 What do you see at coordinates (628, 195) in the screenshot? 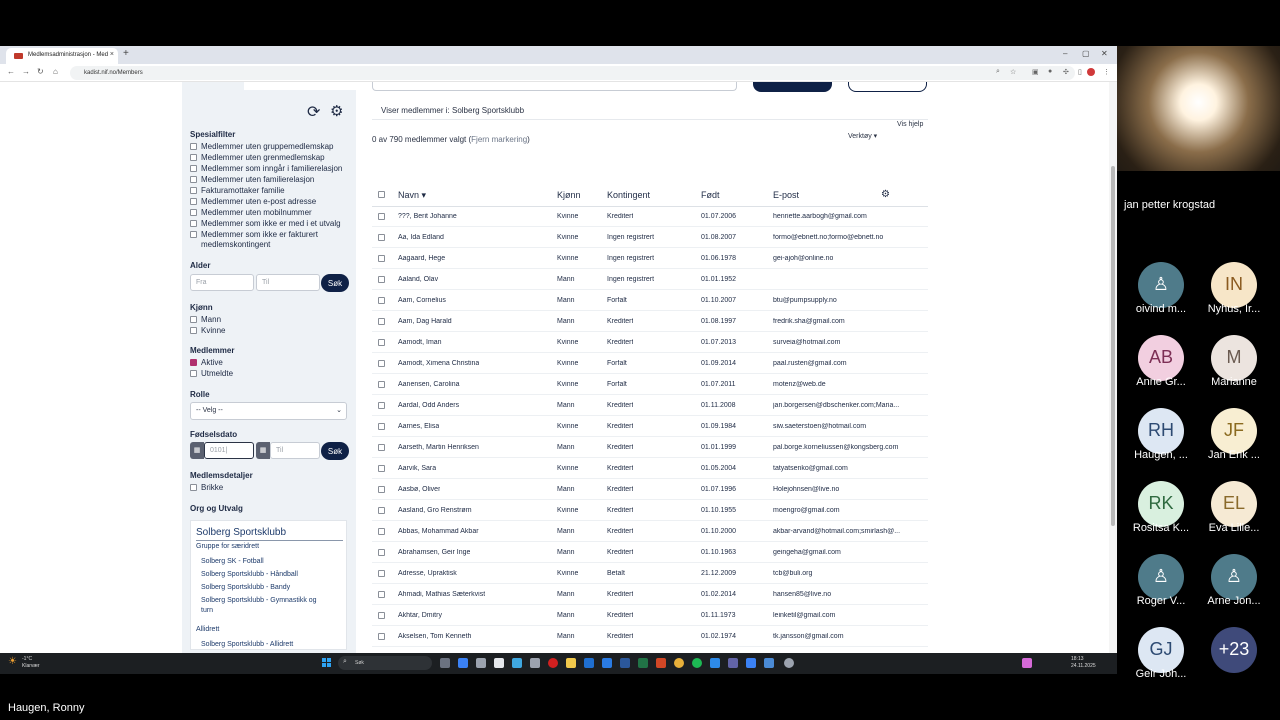
I see `column-header-fee: Kontingent` at bounding box center [628, 195].